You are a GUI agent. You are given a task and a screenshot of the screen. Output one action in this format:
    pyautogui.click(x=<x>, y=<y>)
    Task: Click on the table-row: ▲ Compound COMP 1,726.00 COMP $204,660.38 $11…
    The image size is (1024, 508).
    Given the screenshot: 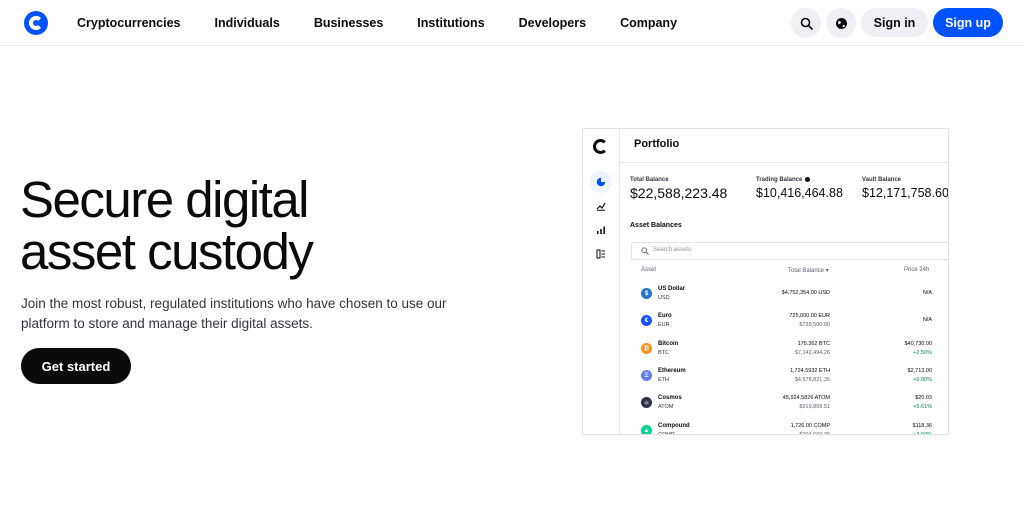 What is the action you would take?
    pyautogui.click(x=784, y=426)
    